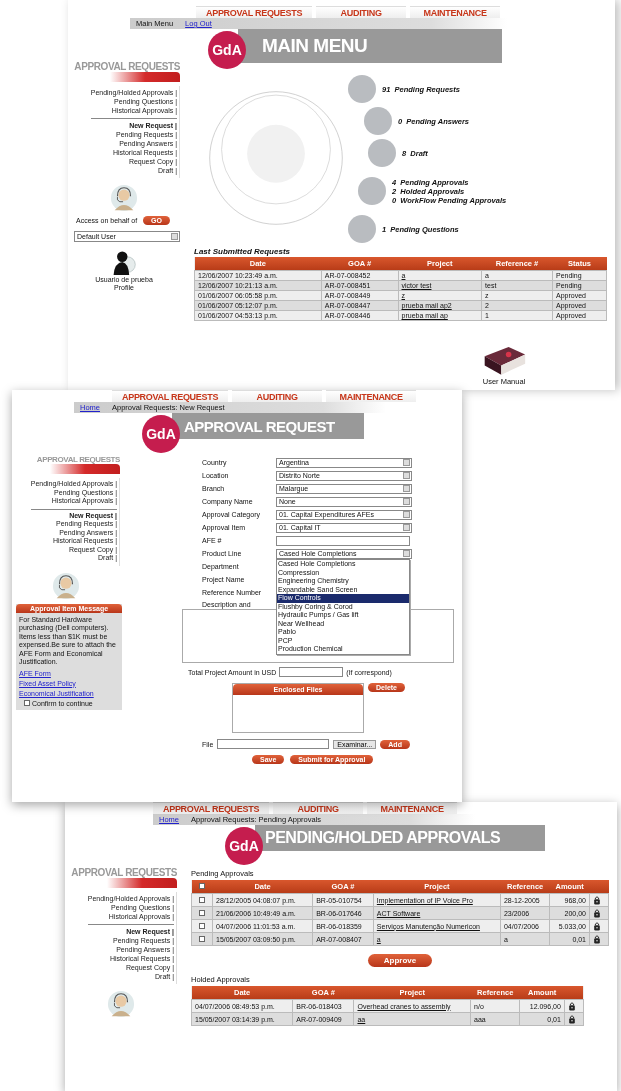 Image resolution: width=621 pixels, height=1091 pixels. Describe the element at coordinates (202, 886) in the screenshot. I see `select-all-checkbox` at that location.